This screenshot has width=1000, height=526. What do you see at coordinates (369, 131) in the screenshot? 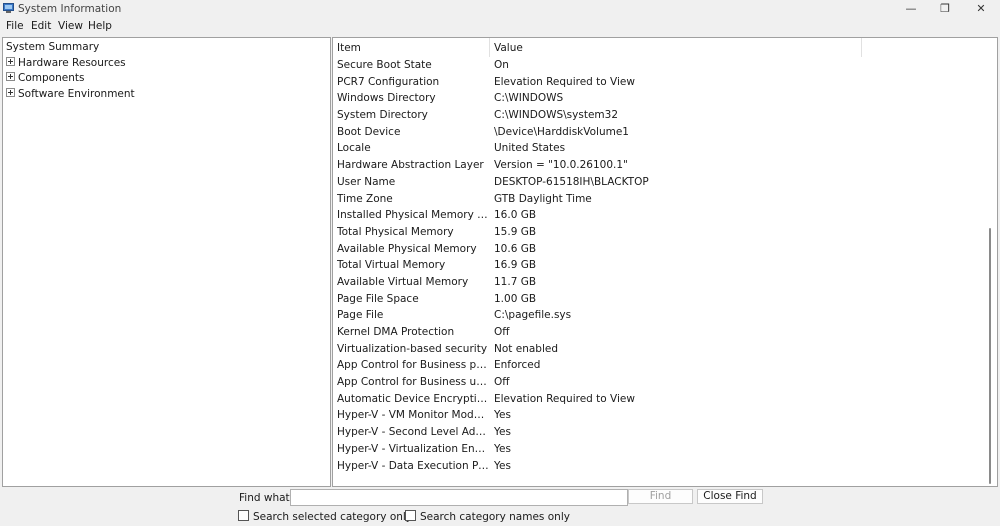
I see `item-cell: Boot Device` at bounding box center [369, 131].